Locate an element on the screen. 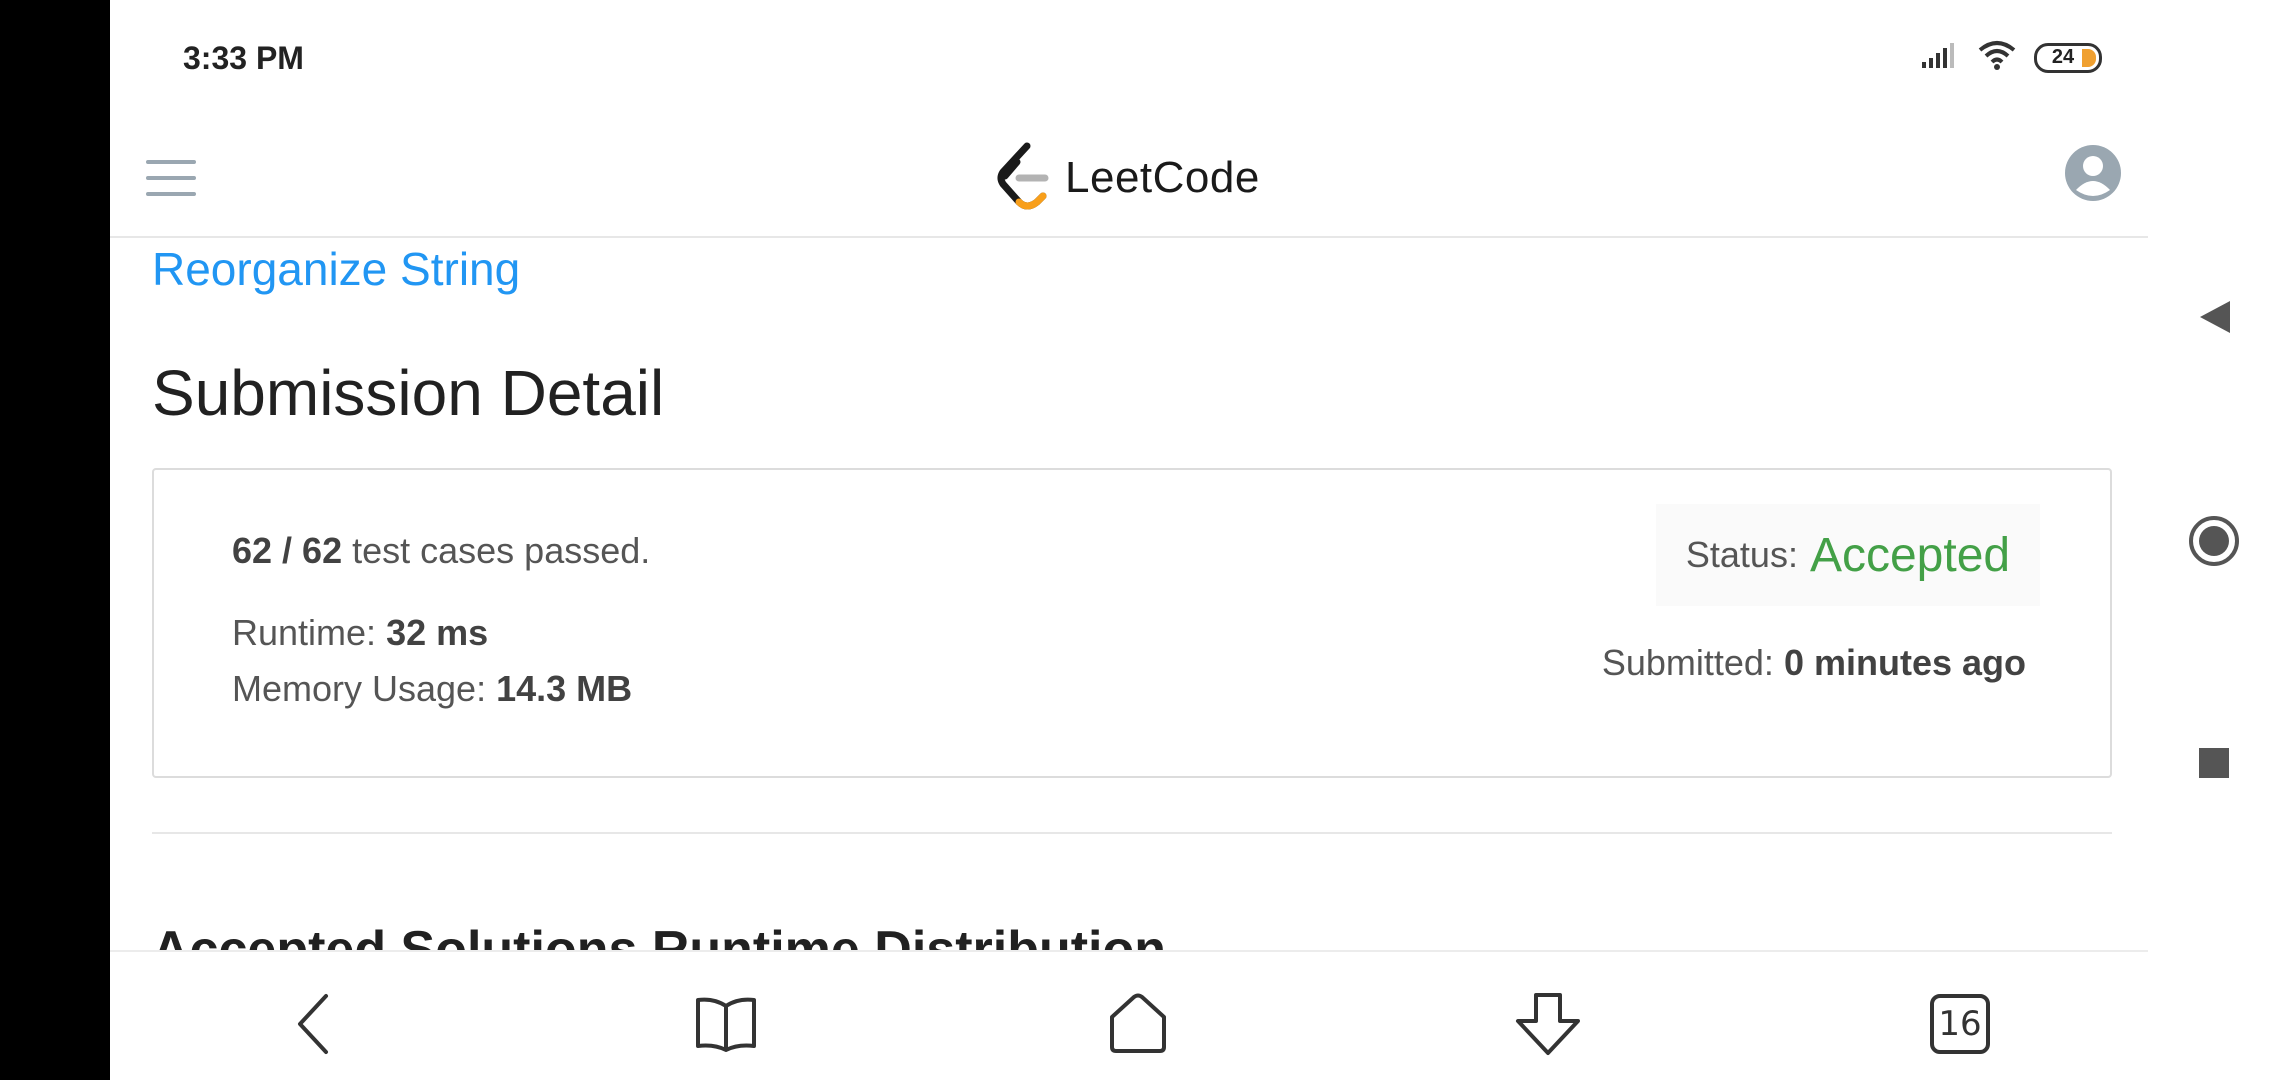  hamburger-menu-button is located at coordinates (172, 178).